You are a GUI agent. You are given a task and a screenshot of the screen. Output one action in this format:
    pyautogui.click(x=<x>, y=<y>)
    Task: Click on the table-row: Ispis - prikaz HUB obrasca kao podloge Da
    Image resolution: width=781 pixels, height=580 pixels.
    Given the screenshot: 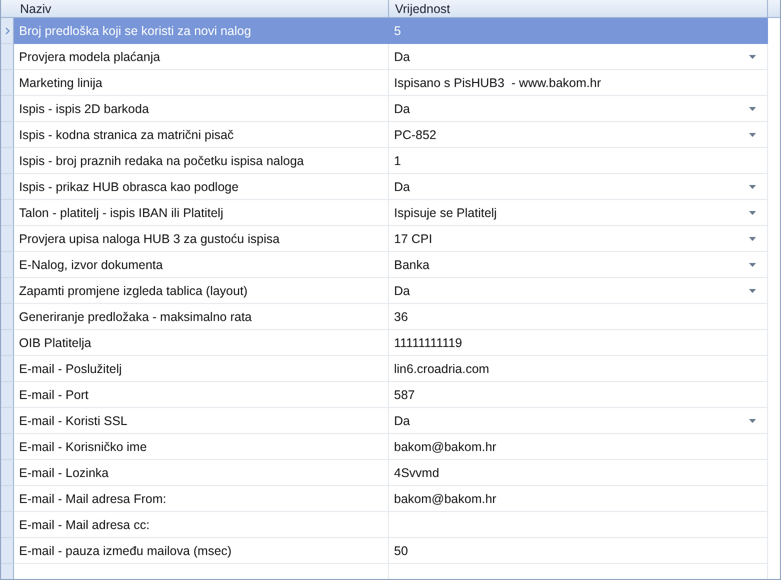 What is the action you would take?
    pyautogui.click(x=390, y=187)
    